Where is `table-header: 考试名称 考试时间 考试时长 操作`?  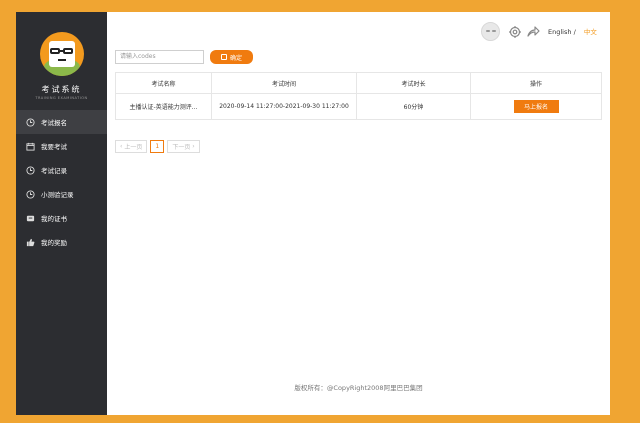
table-header: 考试名称 考试时间 考试时长 操作 is located at coordinates (358, 83).